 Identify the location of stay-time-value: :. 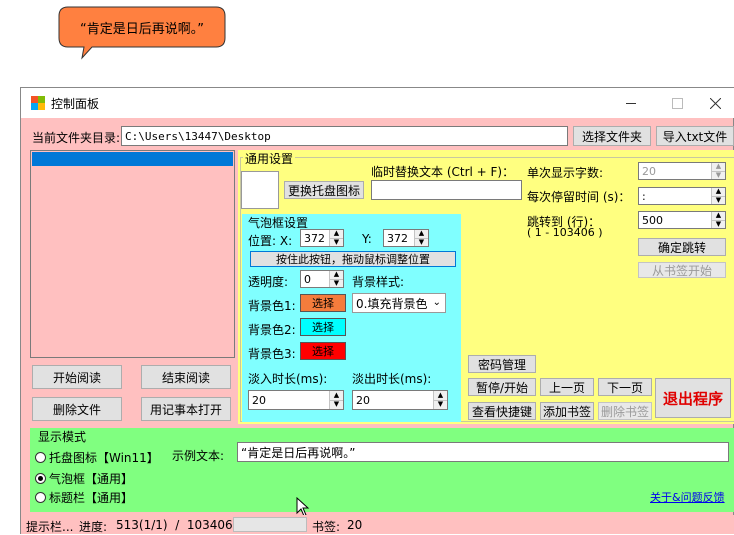
(644, 196).